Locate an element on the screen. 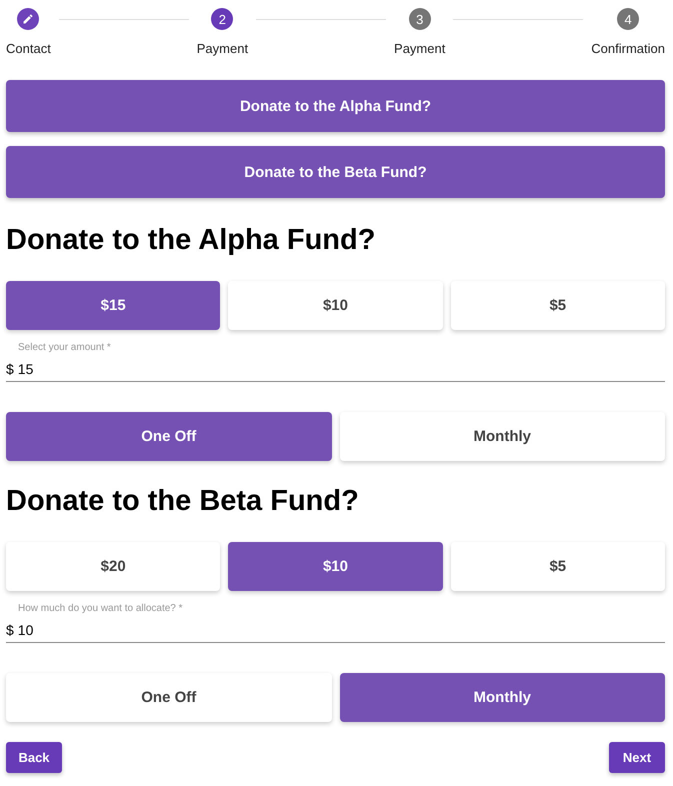 The height and width of the screenshot is (786, 673). field-label: Select your amount * is located at coordinates (65, 347).